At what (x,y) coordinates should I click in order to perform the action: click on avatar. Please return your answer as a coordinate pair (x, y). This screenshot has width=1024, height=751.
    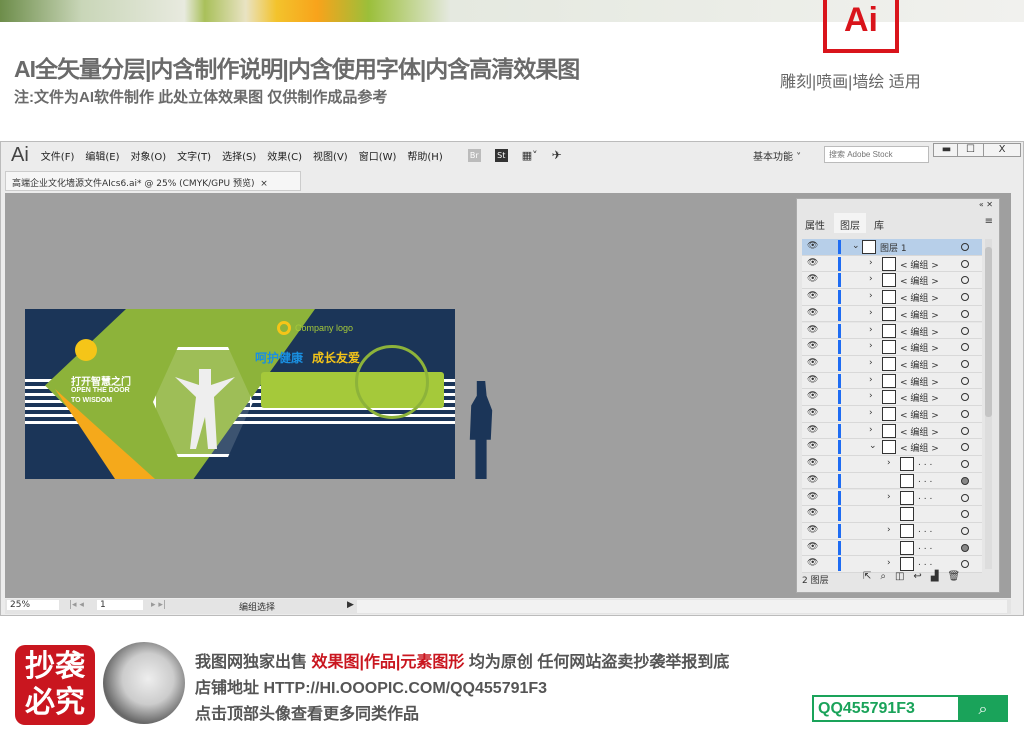
    Looking at the image, I should click on (144, 683).